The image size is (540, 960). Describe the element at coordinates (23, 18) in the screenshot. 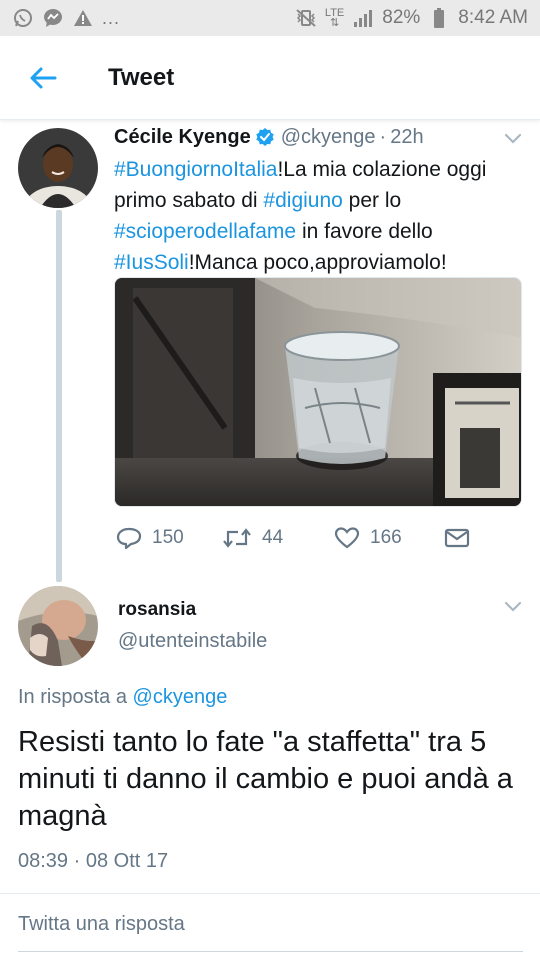

I see `whatsapp-icon` at that location.